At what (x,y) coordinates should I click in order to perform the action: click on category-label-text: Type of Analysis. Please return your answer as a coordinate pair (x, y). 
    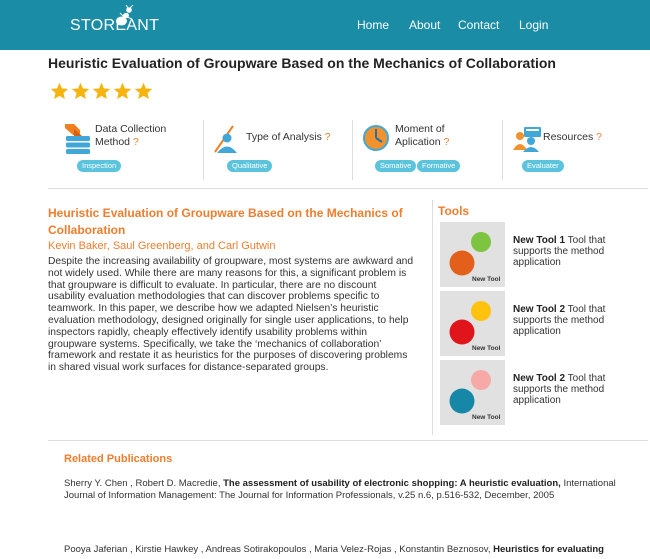
    Looking at the image, I should click on (284, 137).